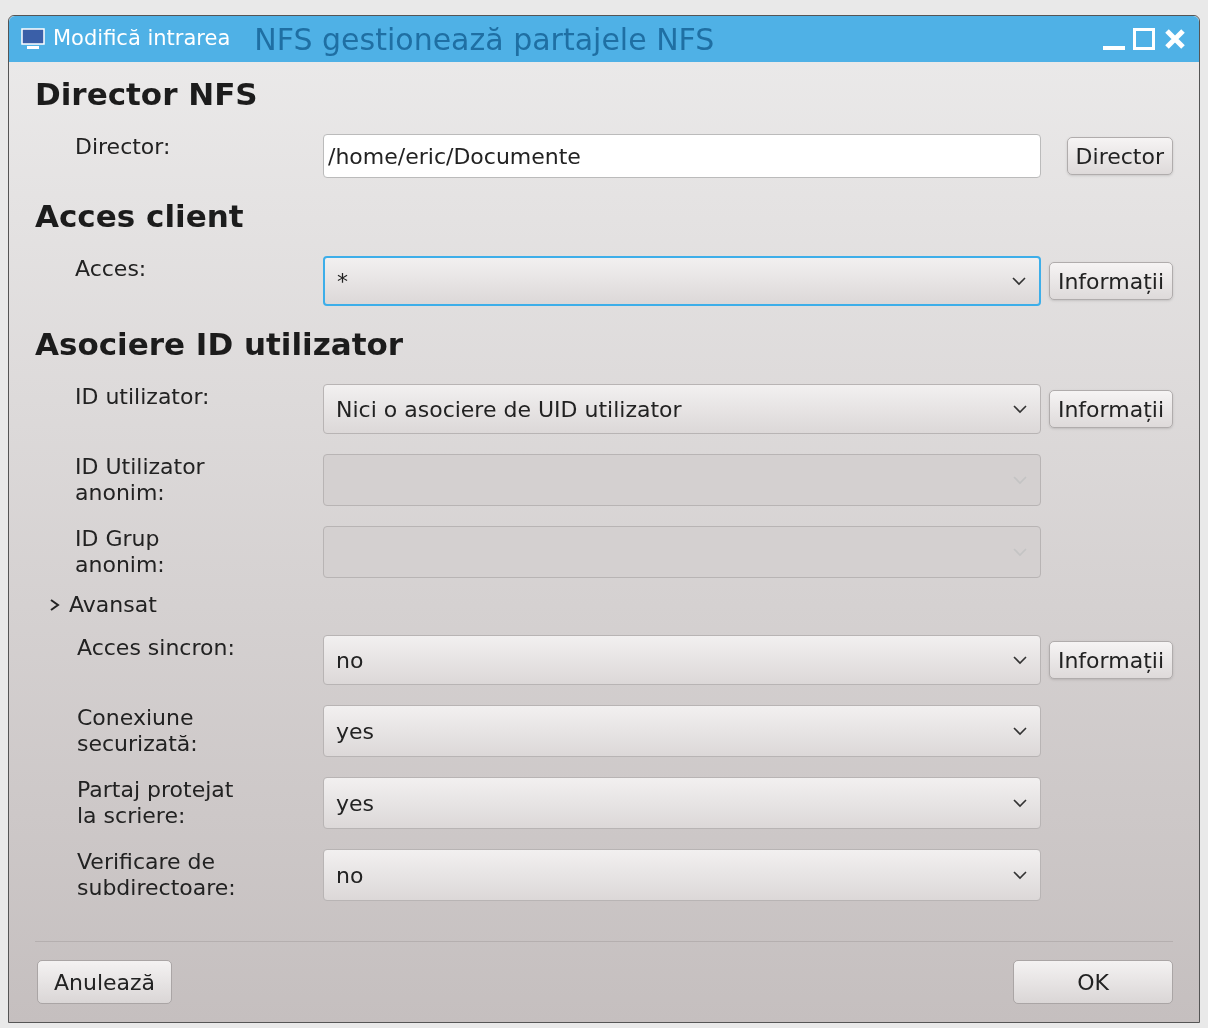  Describe the element at coordinates (484, 39) in the screenshot. I see `background-window-title: NFS gestionează partajele NFS` at that location.